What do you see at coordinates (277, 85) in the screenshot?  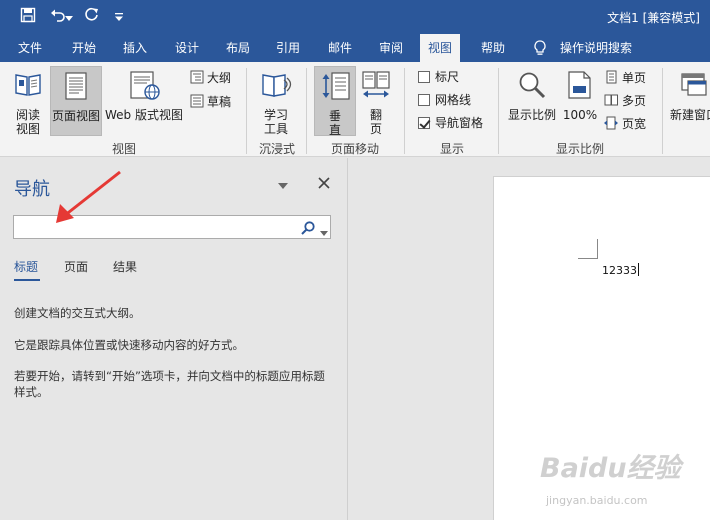 I see `learning-tools-icon` at bounding box center [277, 85].